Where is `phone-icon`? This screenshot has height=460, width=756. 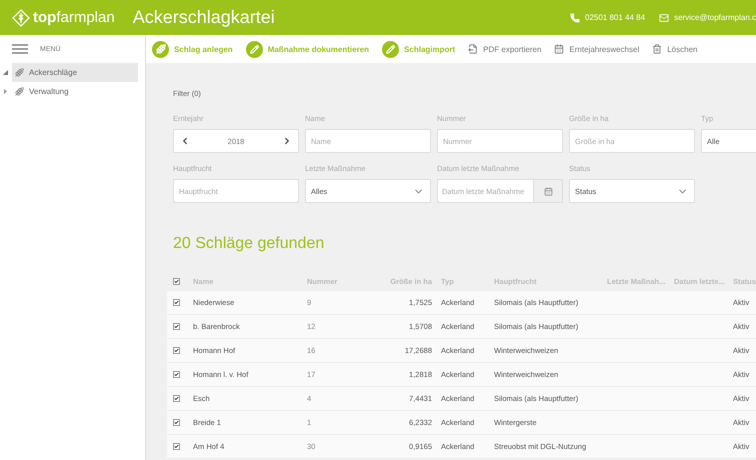
phone-icon is located at coordinates (575, 17).